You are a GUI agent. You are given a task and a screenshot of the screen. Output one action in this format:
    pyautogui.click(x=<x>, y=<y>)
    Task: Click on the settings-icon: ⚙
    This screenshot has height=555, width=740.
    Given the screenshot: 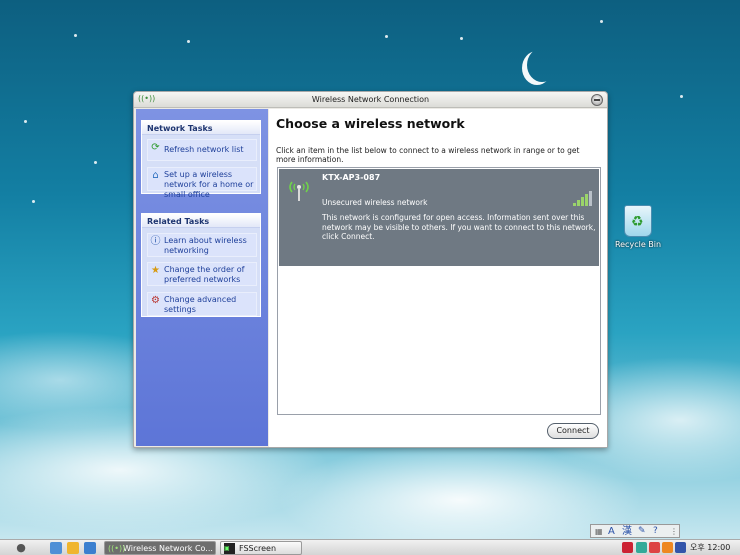 What is the action you would take?
    pyautogui.click(x=155, y=300)
    